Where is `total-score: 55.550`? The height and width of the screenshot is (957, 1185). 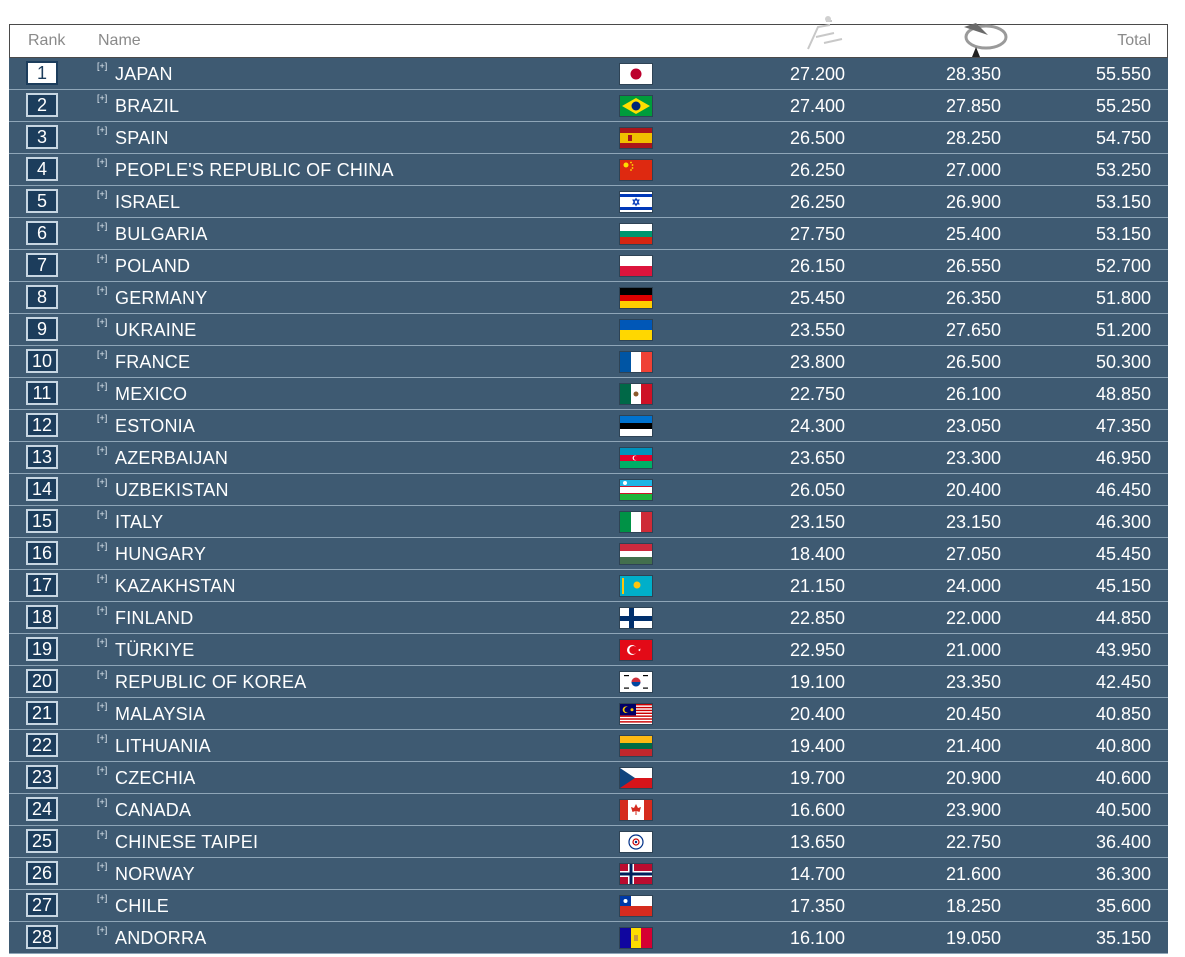
total-score: 55.550 is located at coordinates (1123, 74).